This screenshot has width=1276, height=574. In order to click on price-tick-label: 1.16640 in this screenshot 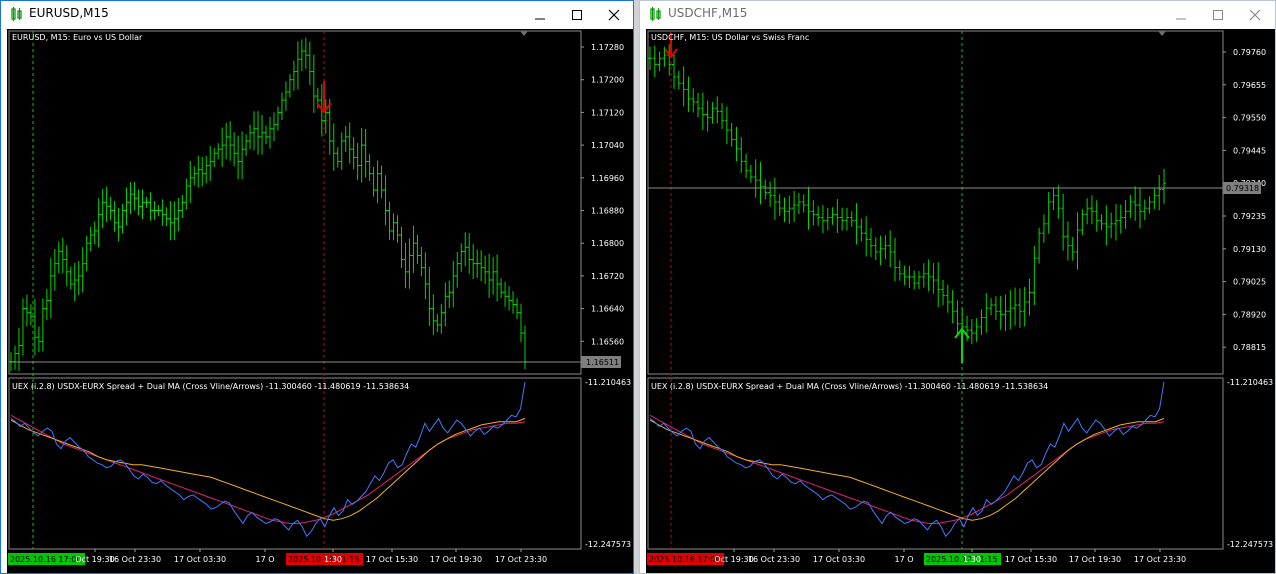, I will do `click(607, 309)`.